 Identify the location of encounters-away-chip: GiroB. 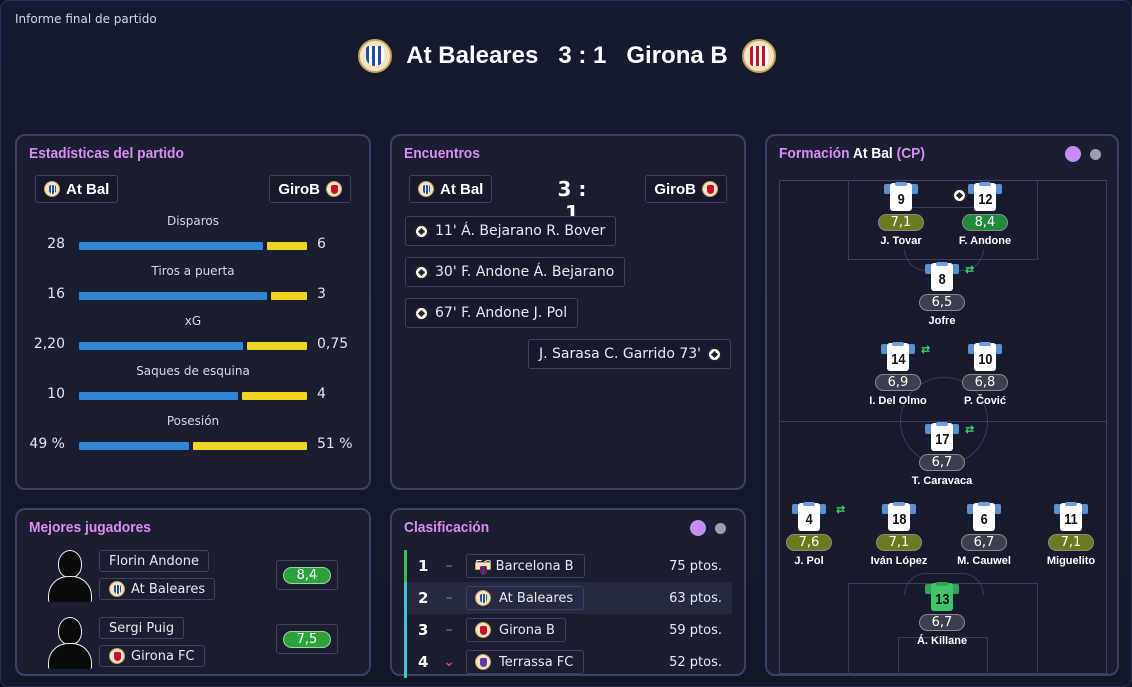
(686, 189).